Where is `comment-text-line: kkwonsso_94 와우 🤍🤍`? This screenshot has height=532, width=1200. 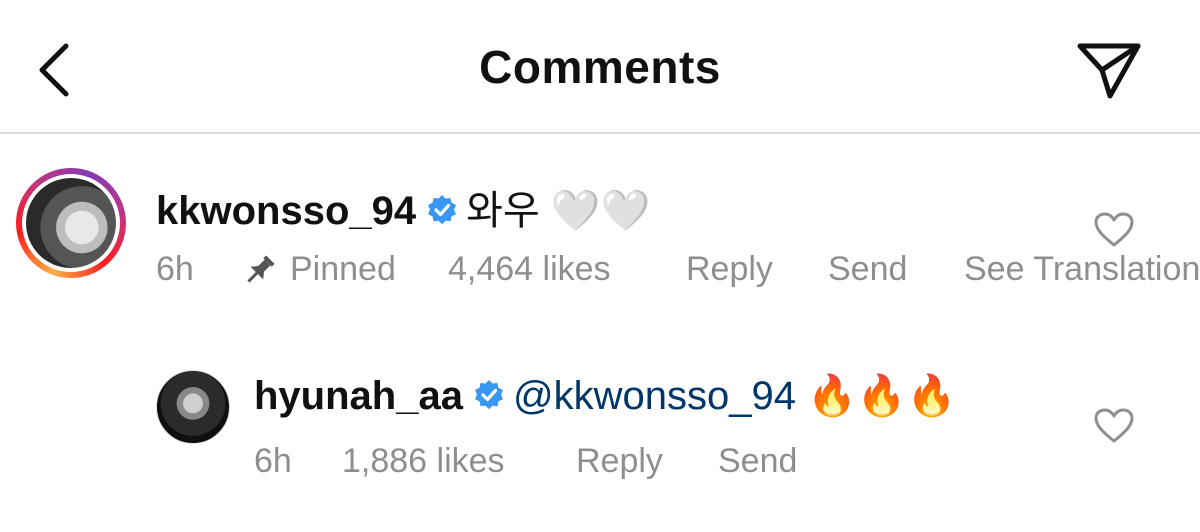
comment-text-line: kkwonsso_94 와우 🤍🤍 is located at coordinates (403, 207).